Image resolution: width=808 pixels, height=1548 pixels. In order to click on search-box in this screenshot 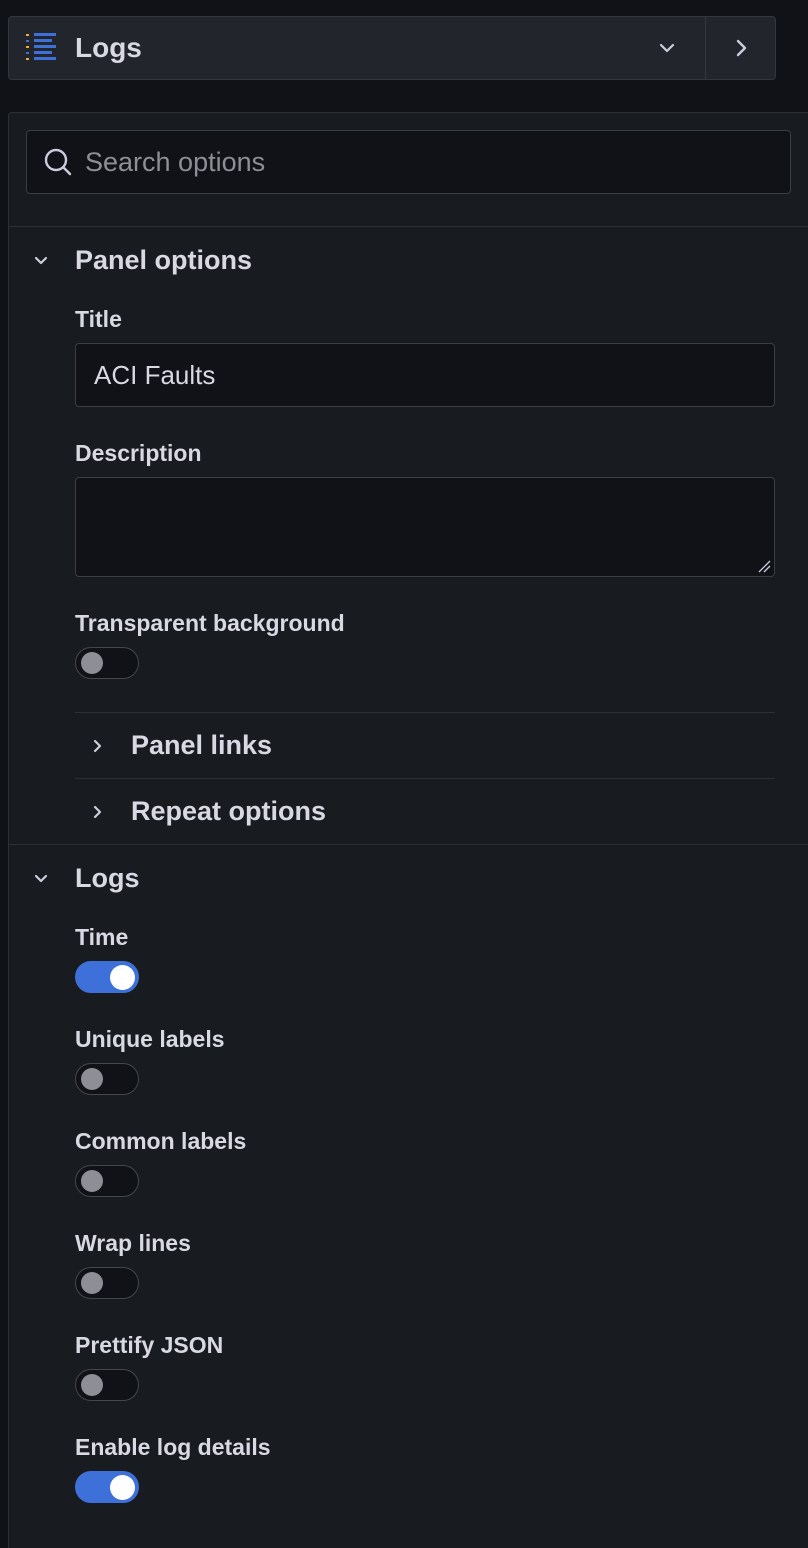, I will do `click(408, 162)`.